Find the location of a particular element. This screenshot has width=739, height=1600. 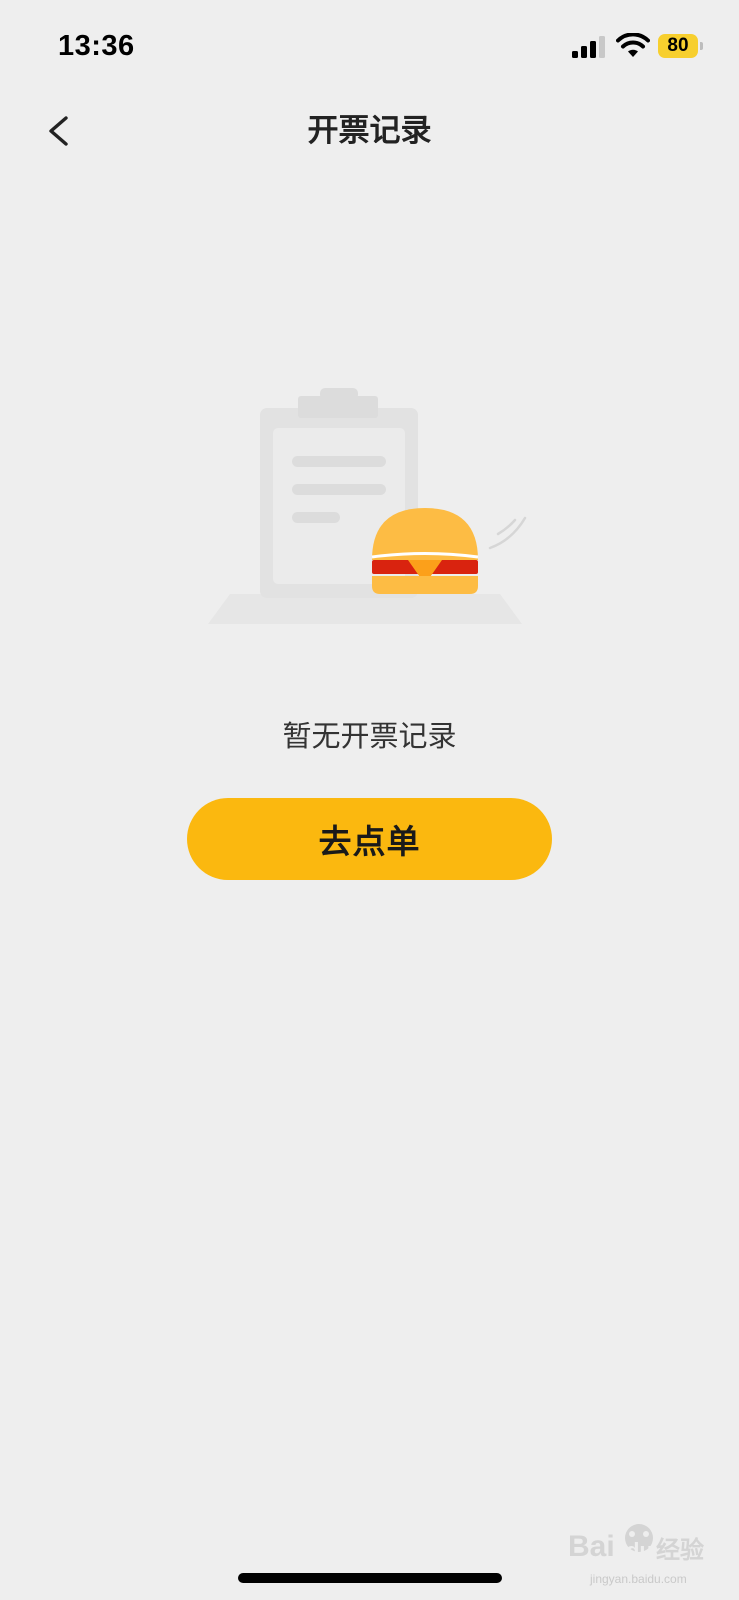

home-indicator is located at coordinates (370, 1578).